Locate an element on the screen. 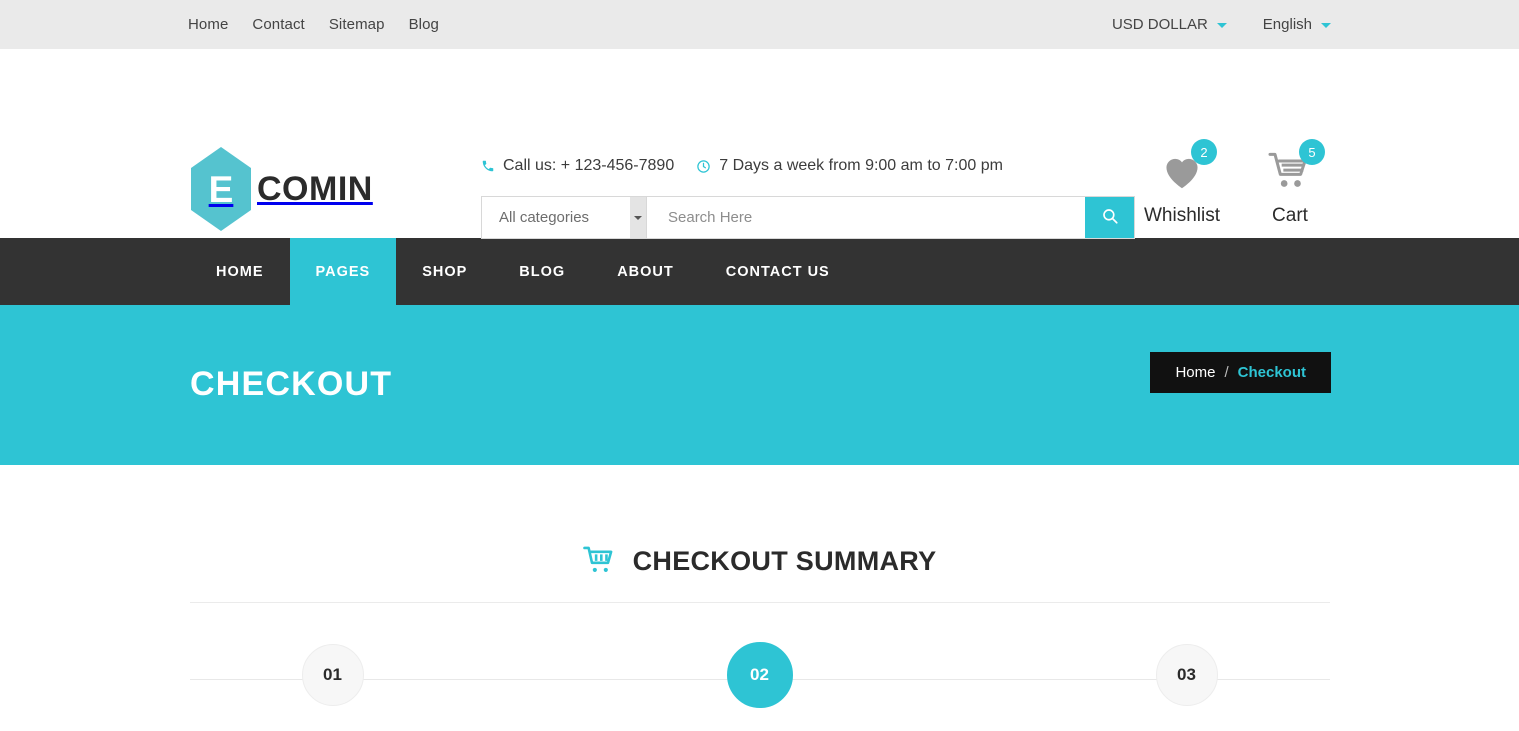  page-title: CHECKOUT is located at coordinates (291, 384).